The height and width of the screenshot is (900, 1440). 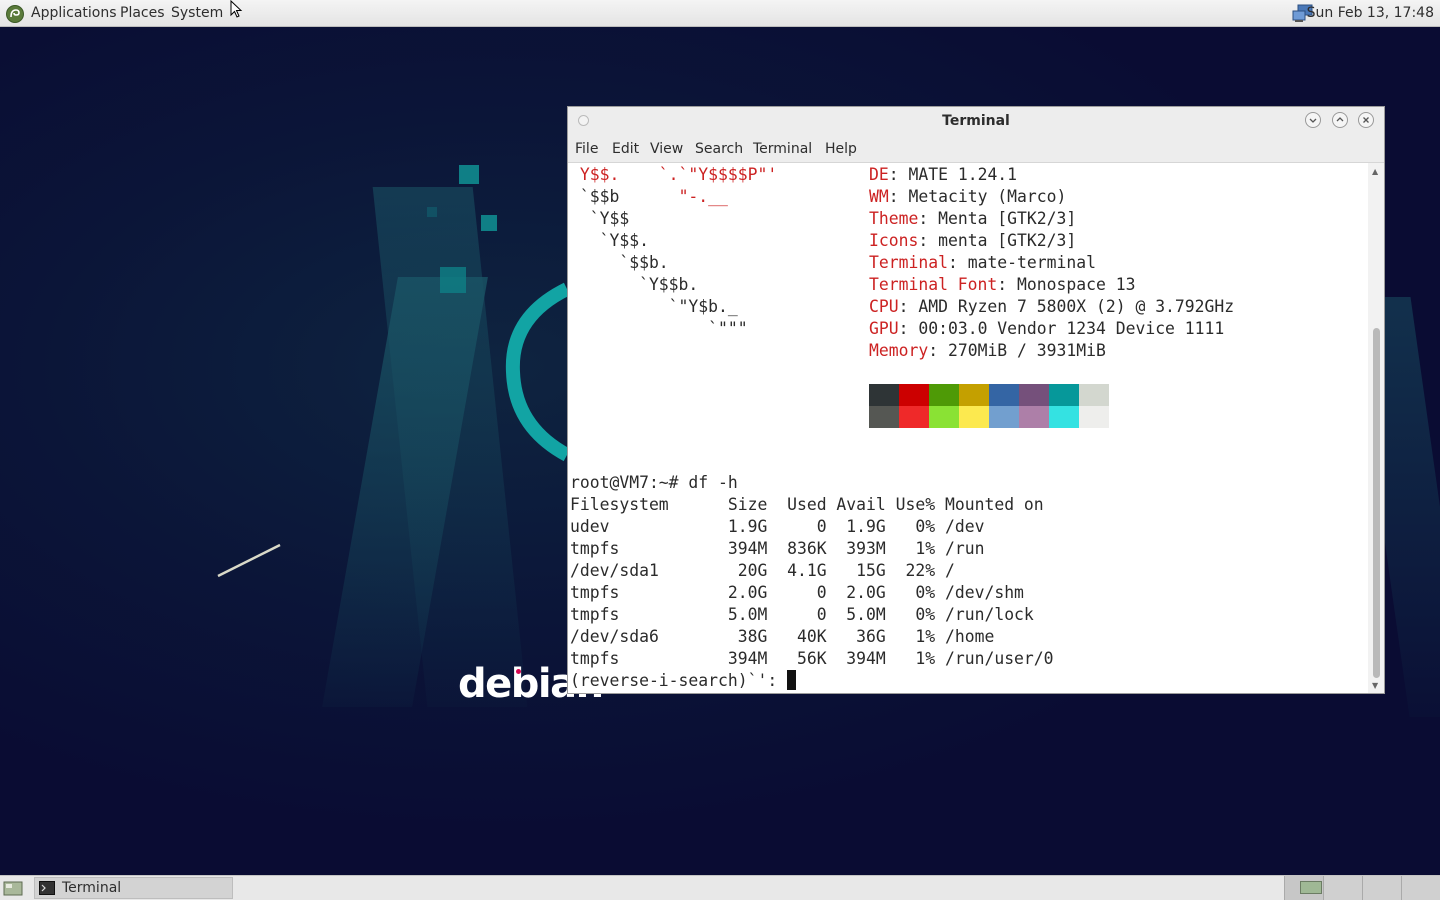 I want to click on sysinfo-line: Memory: 270MiB / 3931MiB, so click(x=987, y=350).